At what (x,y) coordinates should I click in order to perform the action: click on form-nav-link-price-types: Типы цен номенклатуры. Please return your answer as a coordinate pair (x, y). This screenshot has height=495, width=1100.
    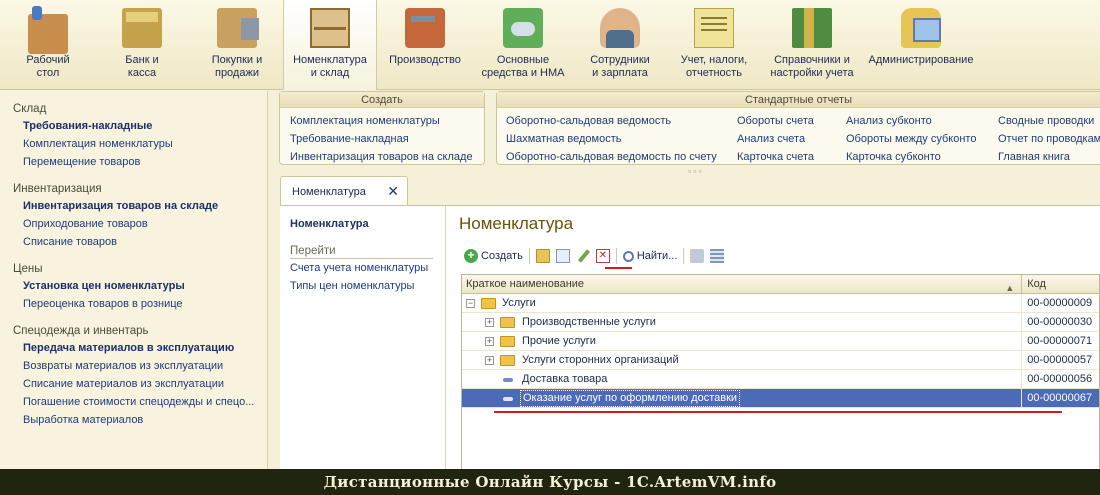
    Looking at the image, I should click on (352, 286).